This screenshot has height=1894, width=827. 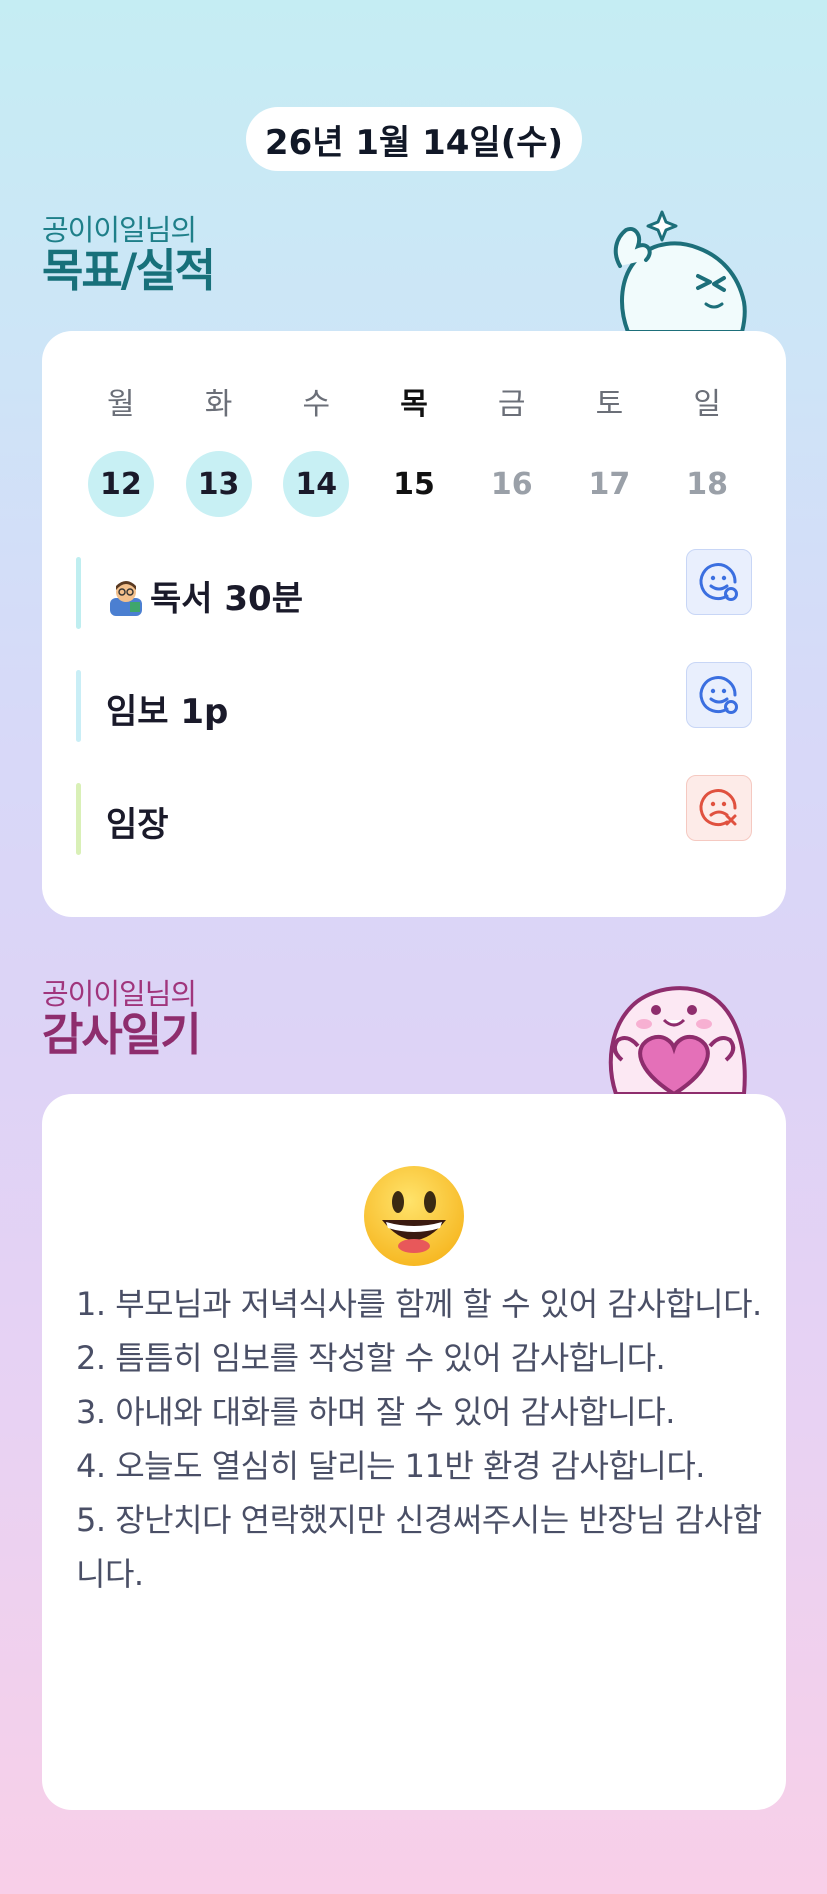 What do you see at coordinates (121, 404) in the screenshot?
I see `day-name: 월` at bounding box center [121, 404].